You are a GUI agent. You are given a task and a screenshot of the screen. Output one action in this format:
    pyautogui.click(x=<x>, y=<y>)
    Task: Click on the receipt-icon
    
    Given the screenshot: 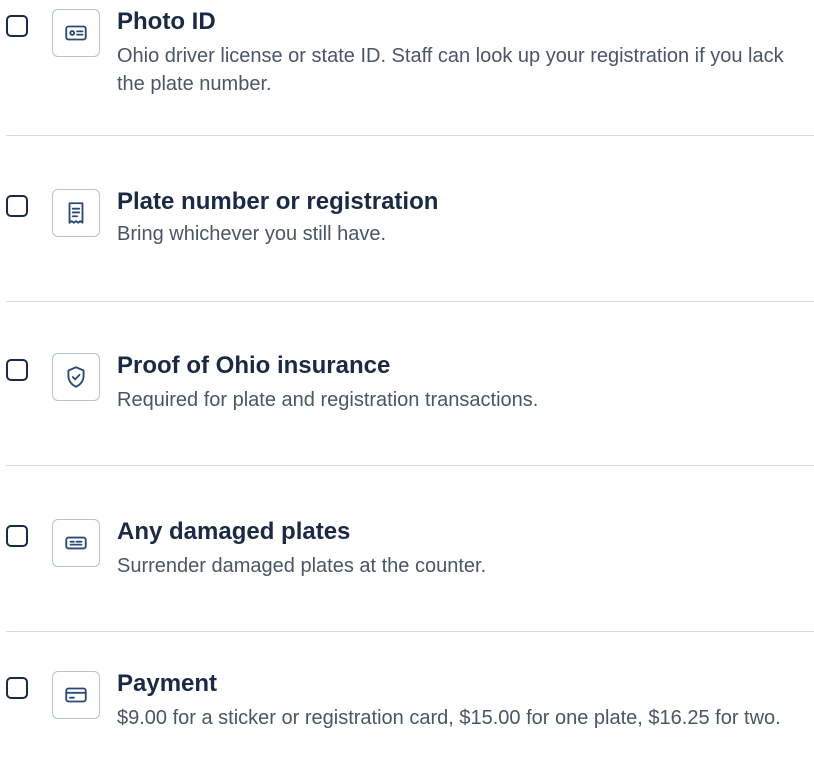 What is the action you would take?
    pyautogui.click(x=76, y=213)
    